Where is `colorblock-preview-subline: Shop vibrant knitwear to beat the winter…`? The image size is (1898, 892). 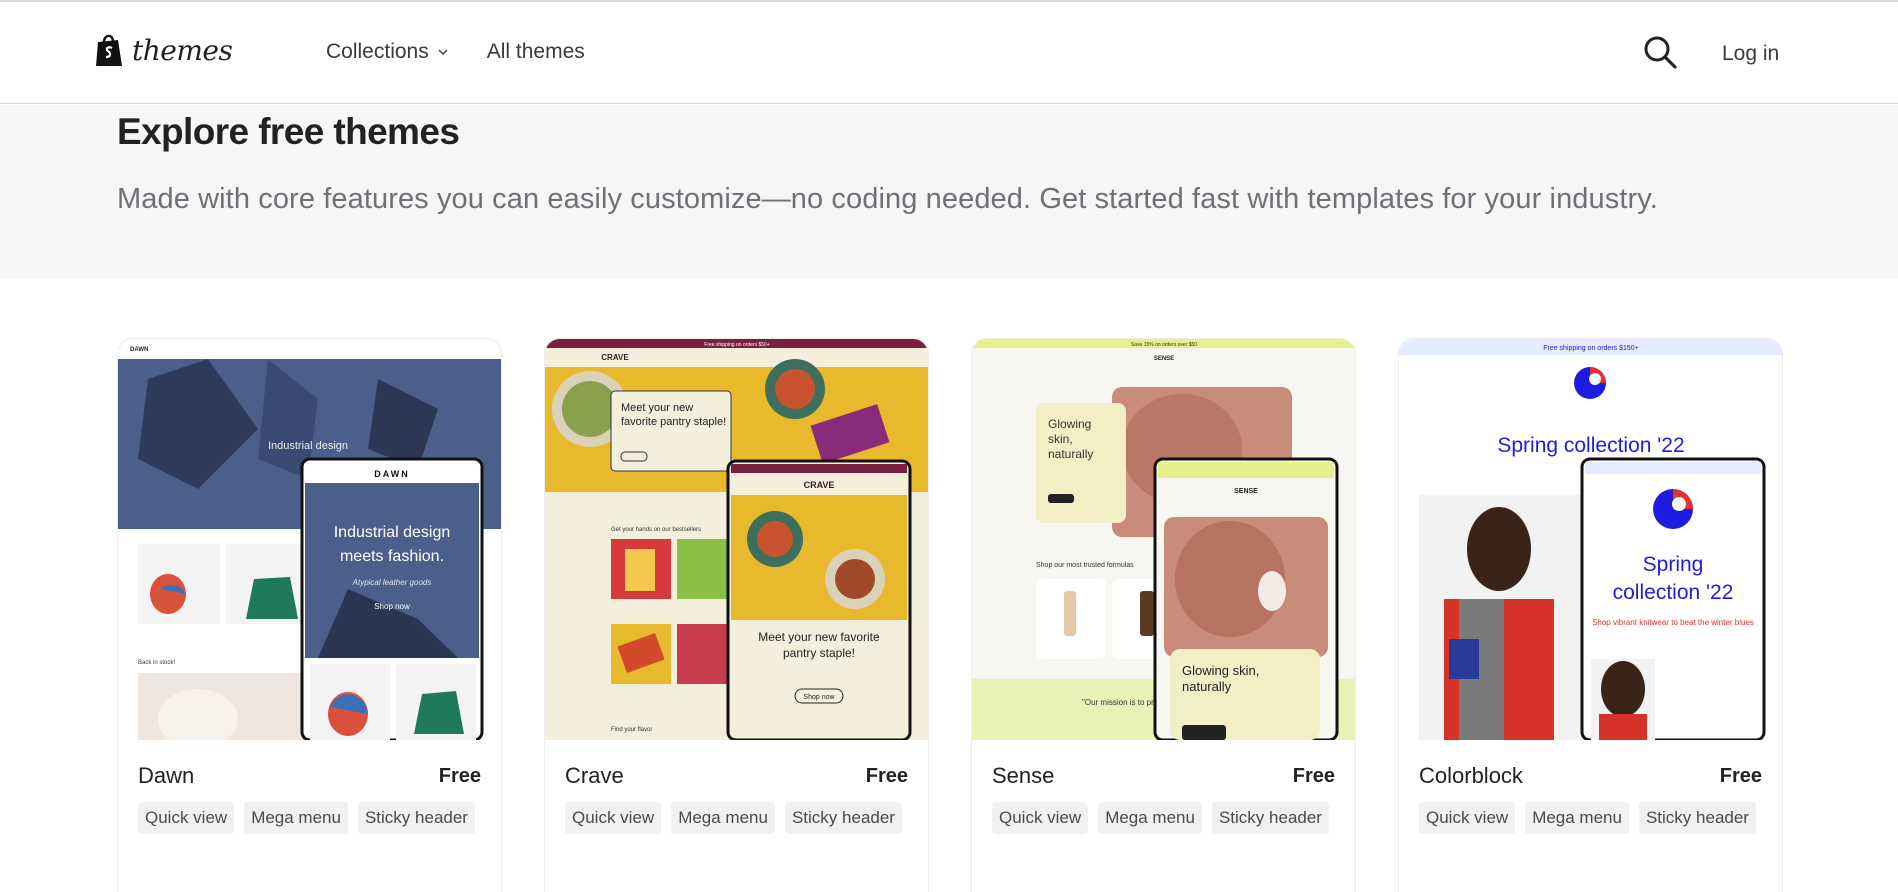
colorblock-preview-subline: Shop vibrant knitwear to beat the winter… is located at coordinates (1673, 622).